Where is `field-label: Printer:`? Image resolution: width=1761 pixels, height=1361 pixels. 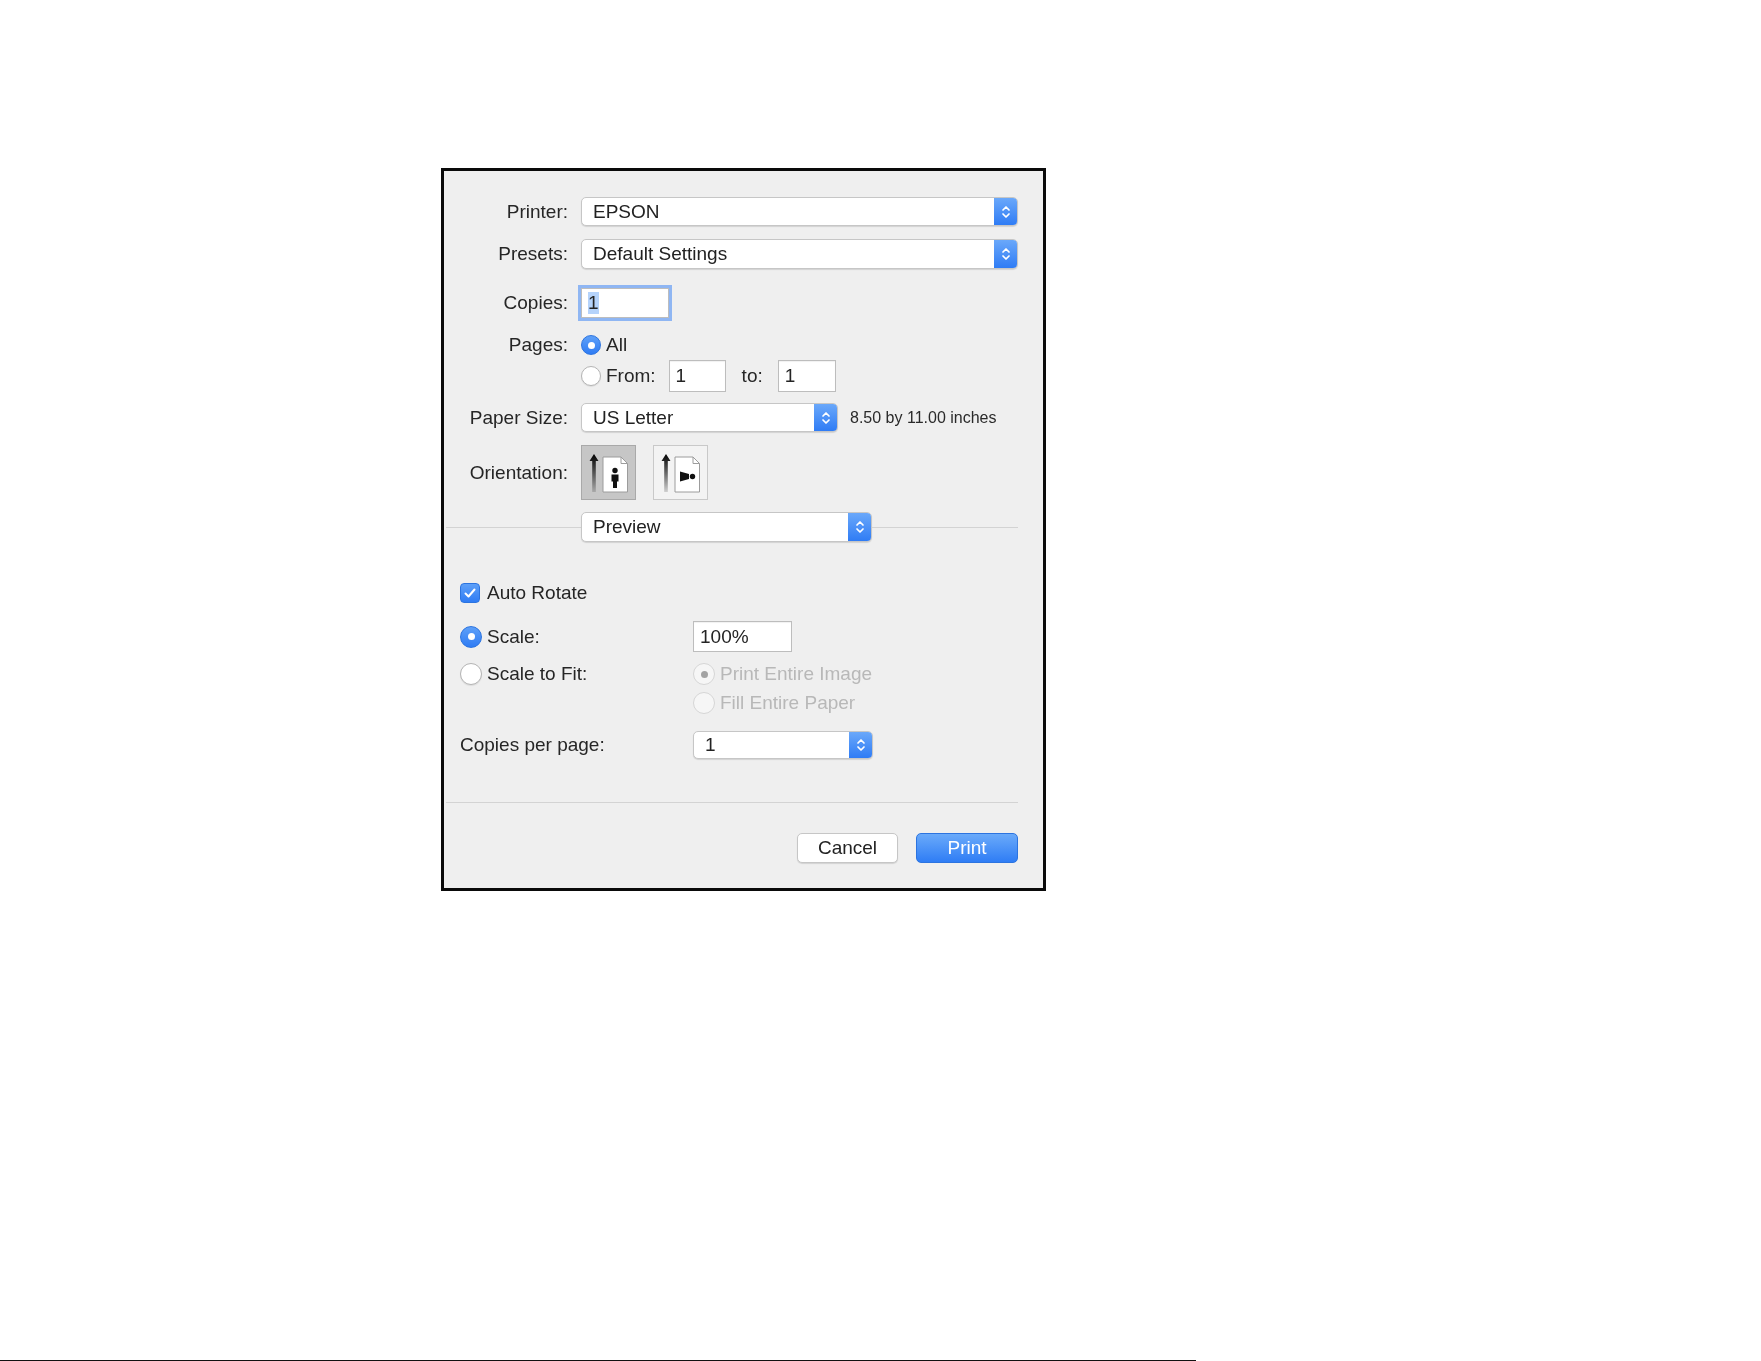 field-label: Printer: is located at coordinates (536, 211).